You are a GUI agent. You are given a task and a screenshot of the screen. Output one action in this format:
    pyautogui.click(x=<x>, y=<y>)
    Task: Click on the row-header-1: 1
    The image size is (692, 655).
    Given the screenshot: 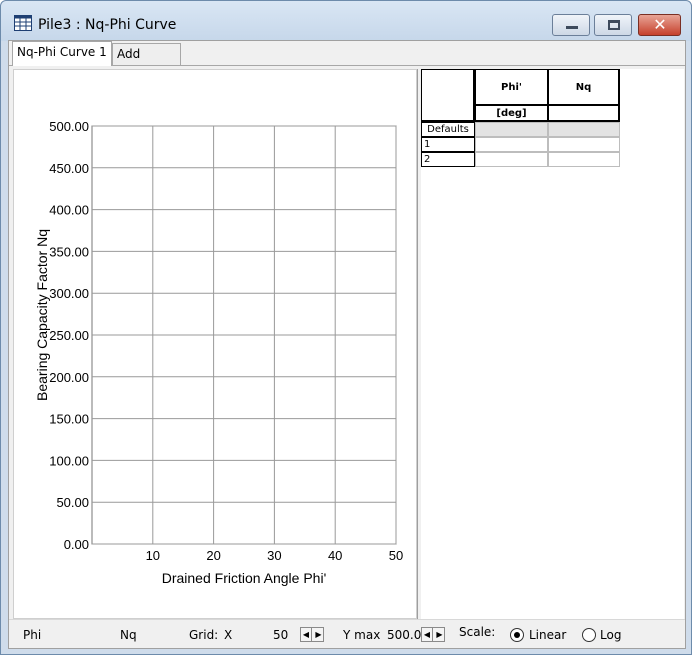 What is the action you would take?
    pyautogui.click(x=448, y=144)
    